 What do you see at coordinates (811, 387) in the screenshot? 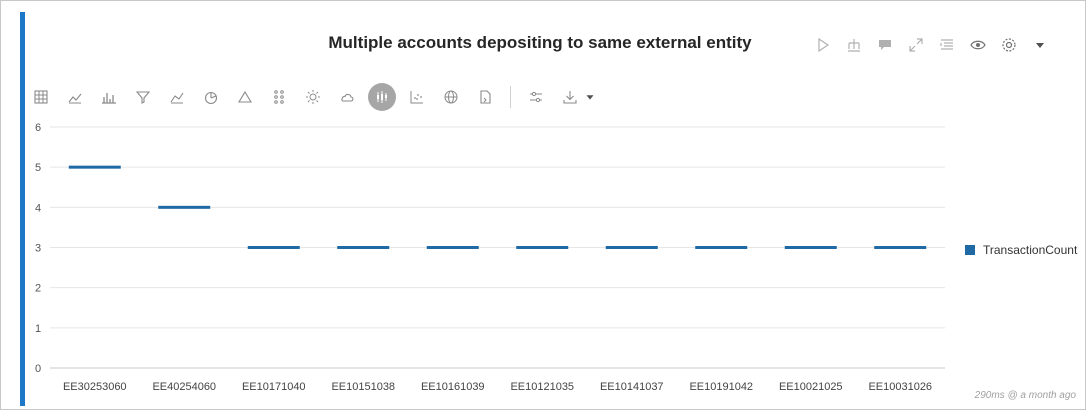
I see `x-tick-label: EE10021025` at bounding box center [811, 387].